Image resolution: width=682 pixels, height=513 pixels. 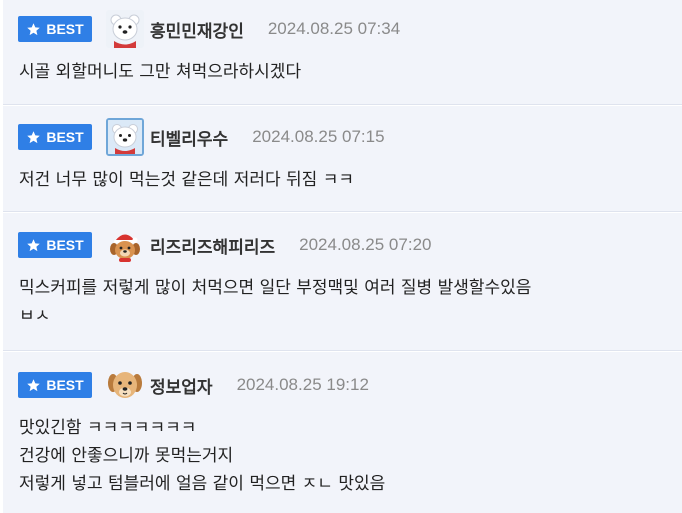 What do you see at coordinates (189, 137) in the screenshot?
I see `nickname: 티벨리우수` at bounding box center [189, 137].